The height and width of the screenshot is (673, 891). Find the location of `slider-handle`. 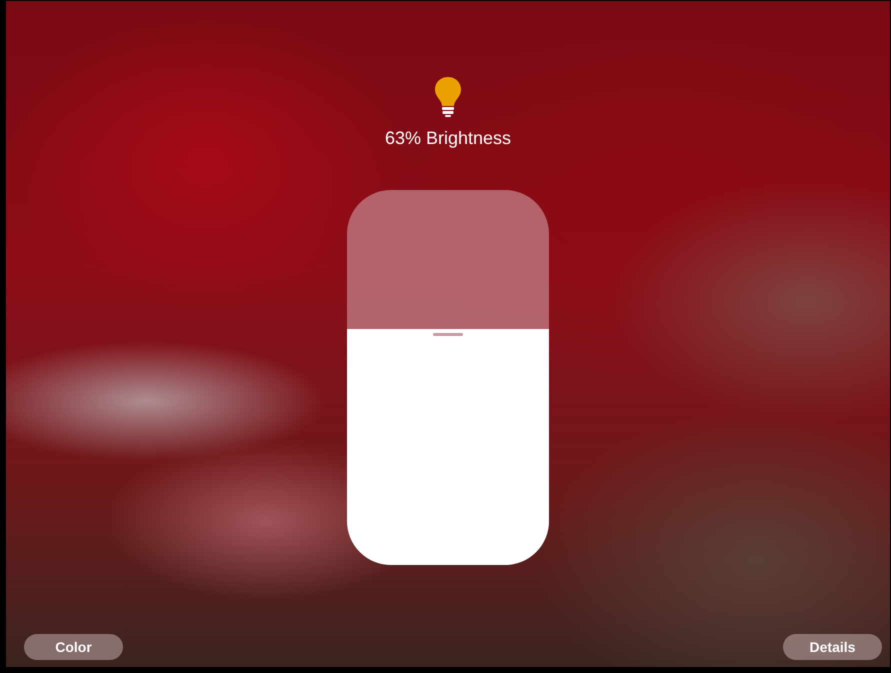

slider-handle is located at coordinates (448, 334).